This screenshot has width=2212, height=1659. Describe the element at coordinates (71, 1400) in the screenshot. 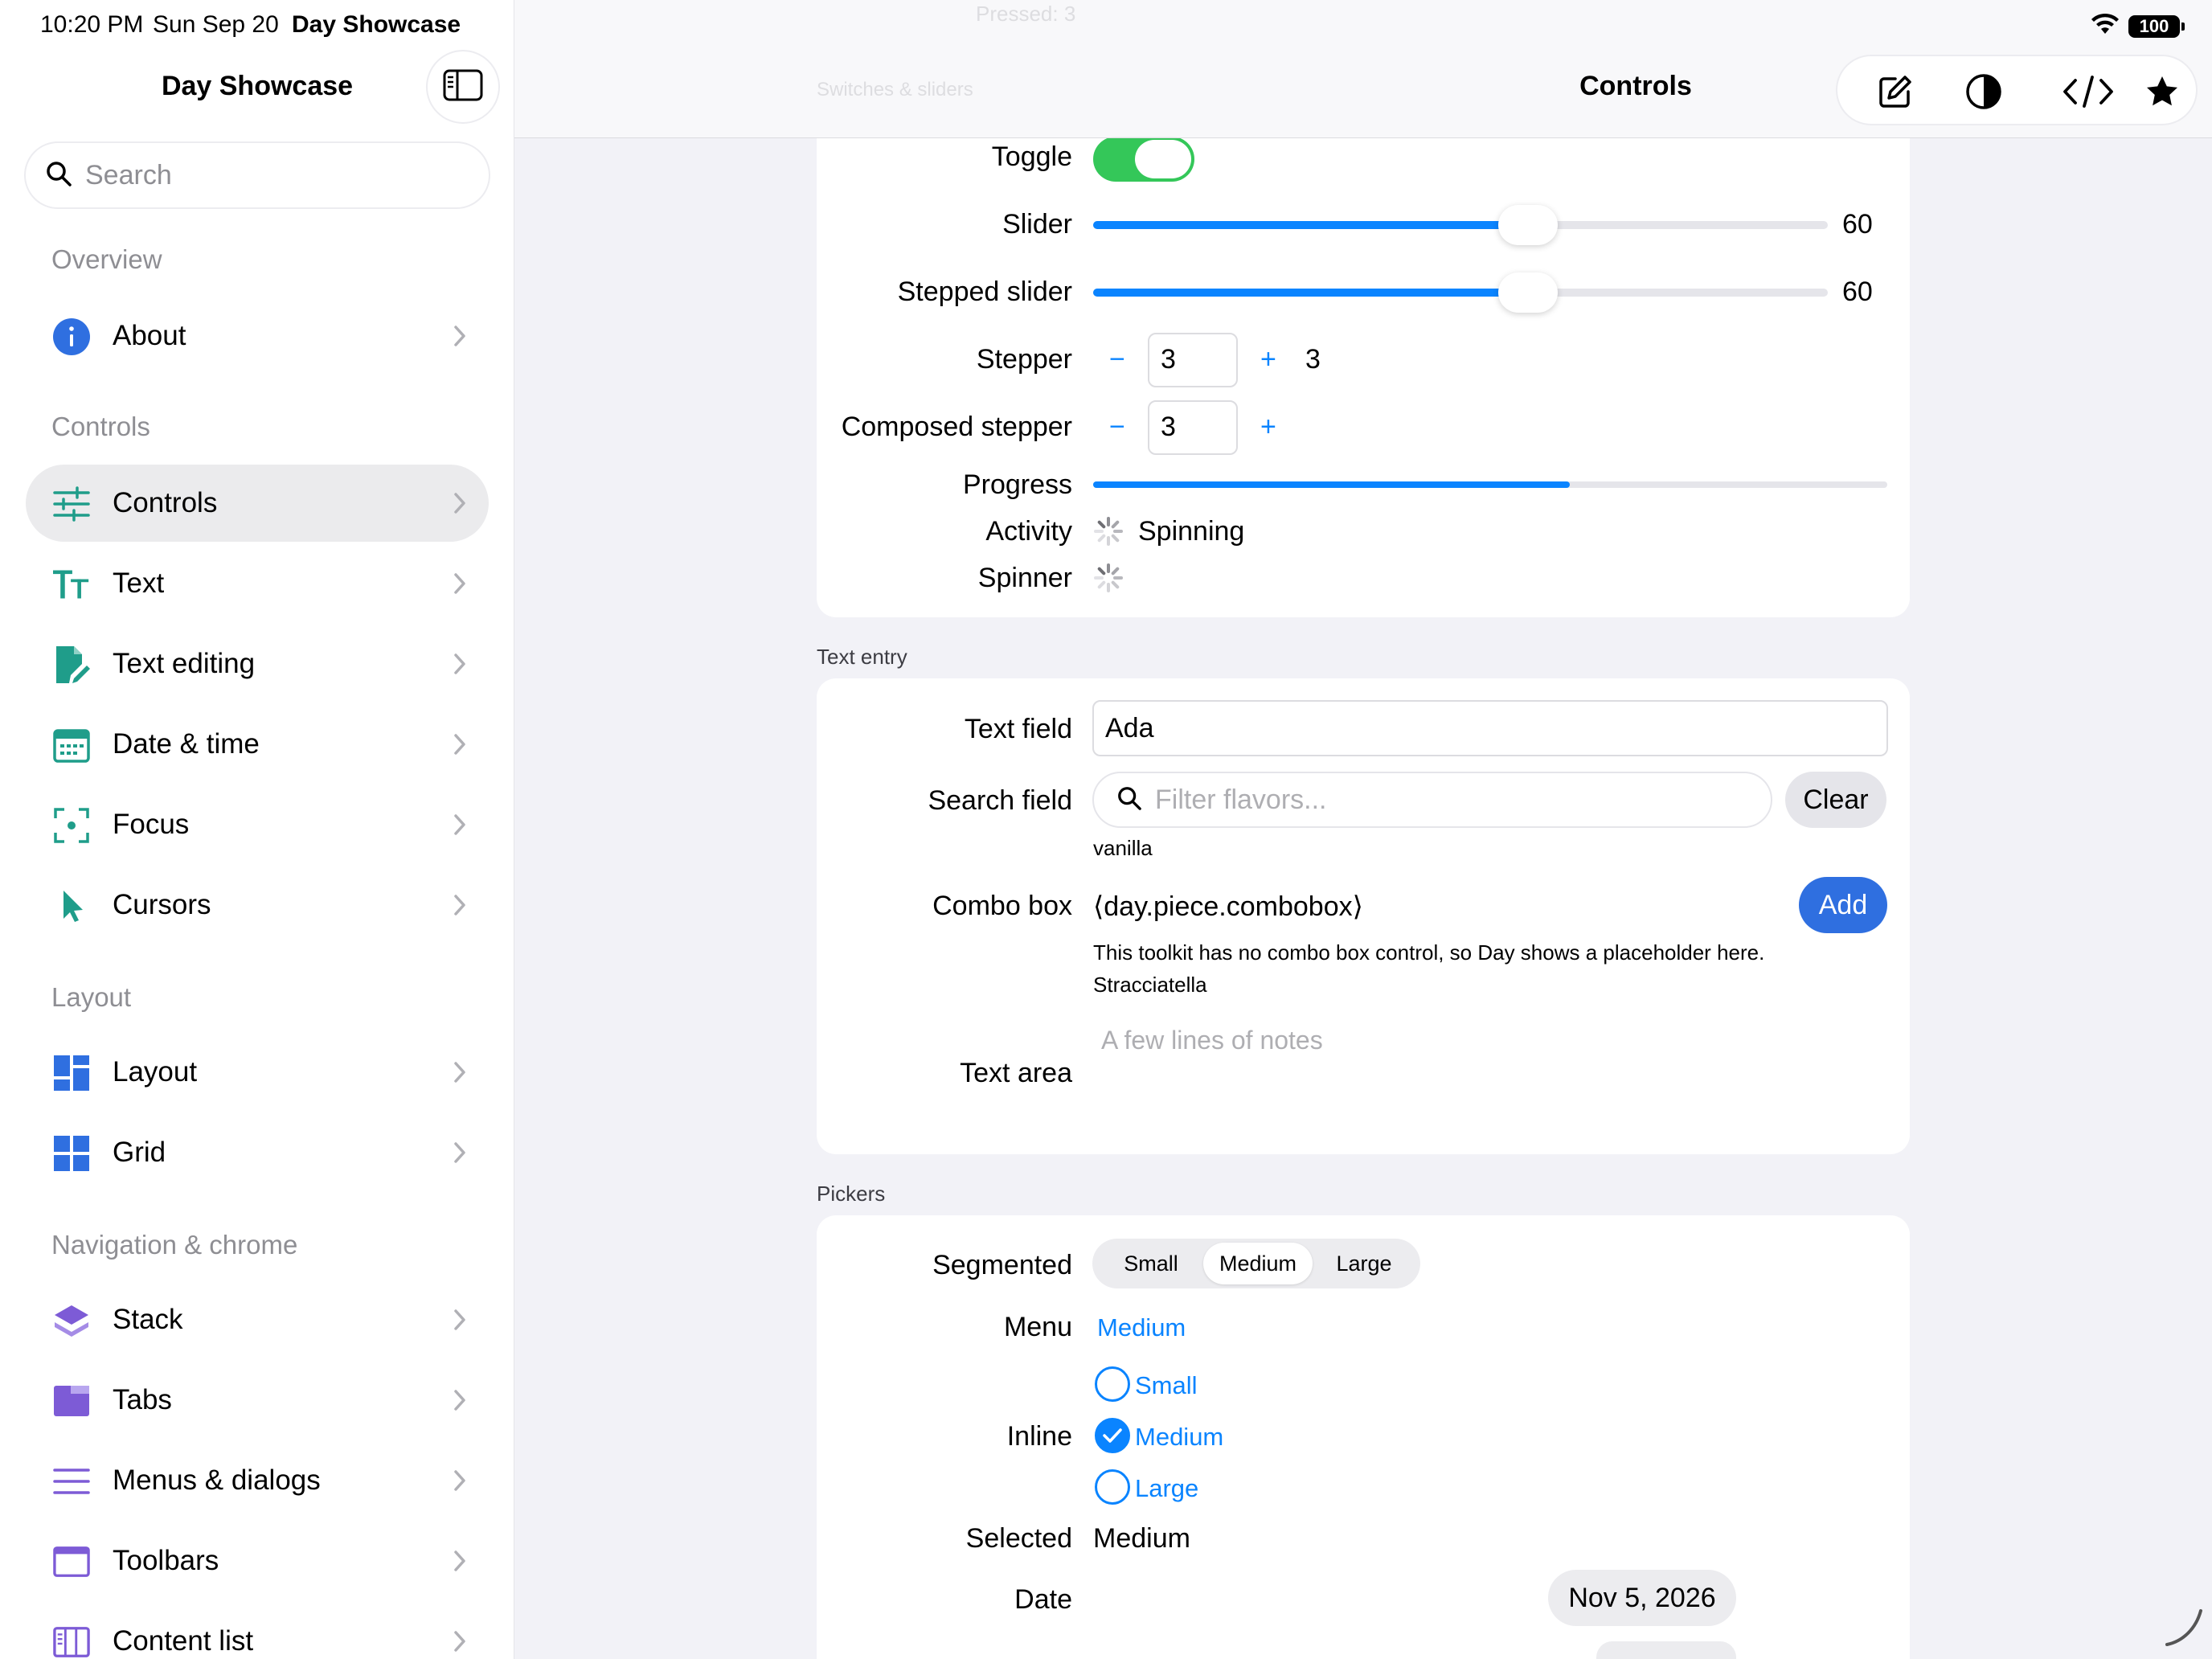

I see `tabs-icon` at that location.